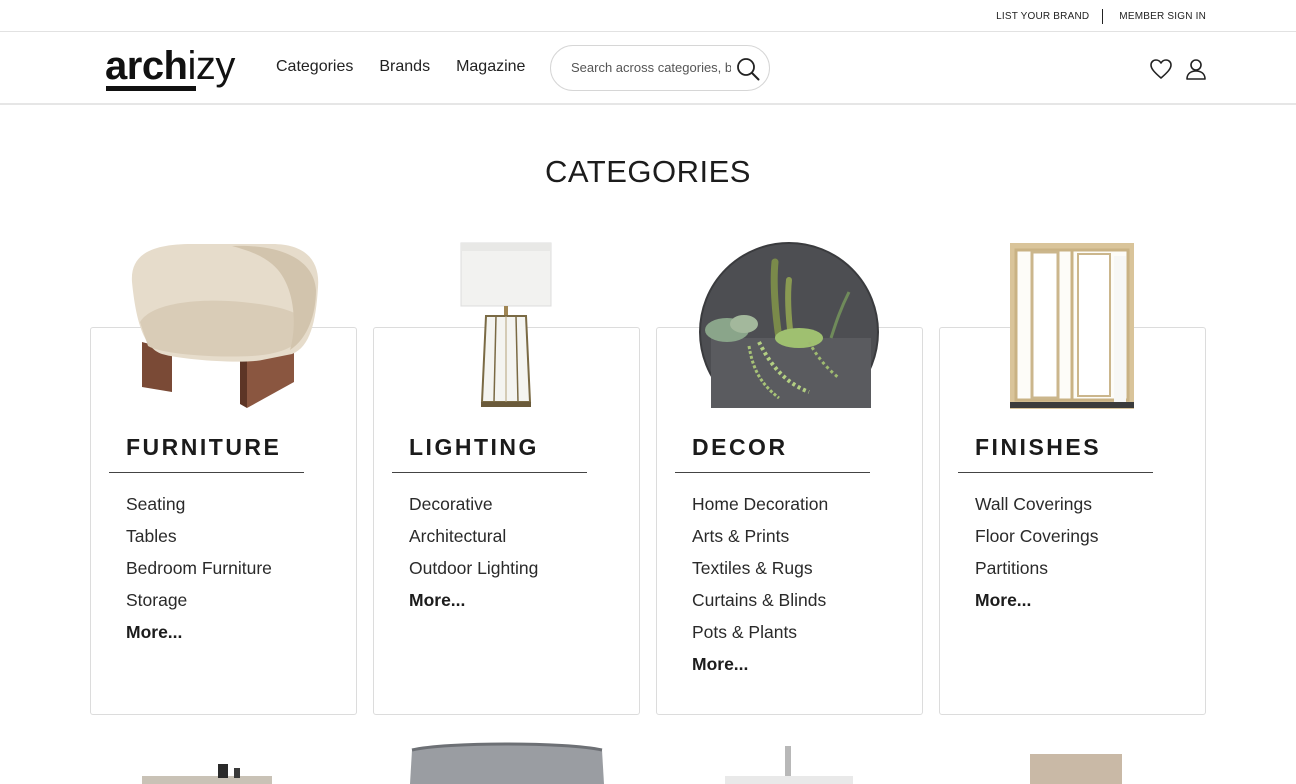 This screenshot has width=1296, height=784. Describe the element at coordinates (760, 600) in the screenshot. I see `subcategory-link: Curtains & Blinds` at that location.